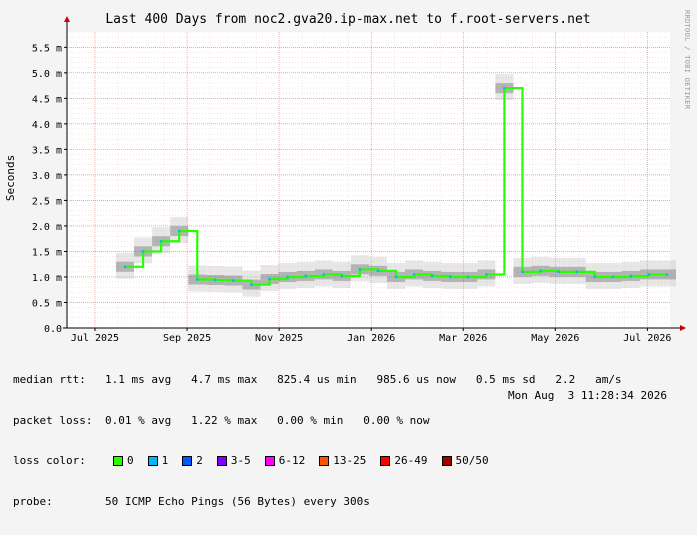 The height and width of the screenshot is (535, 697). I want to click on loss-color-swatch-label: 6-12, so click(292, 460).